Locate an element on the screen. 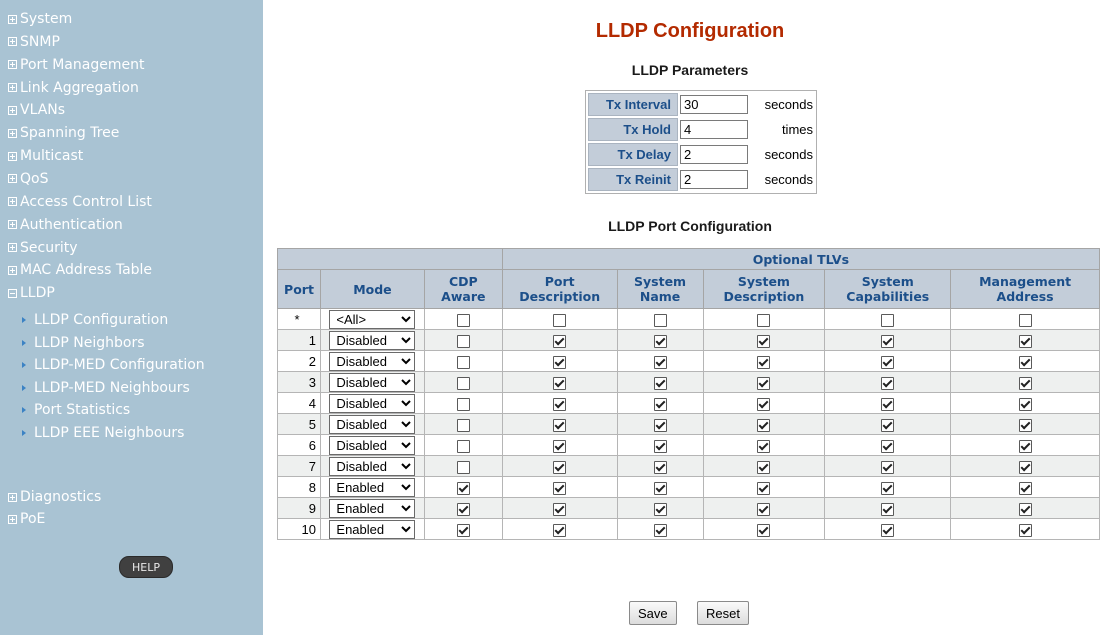 This screenshot has width=1117, height=635. save-button: Save is located at coordinates (653, 613).